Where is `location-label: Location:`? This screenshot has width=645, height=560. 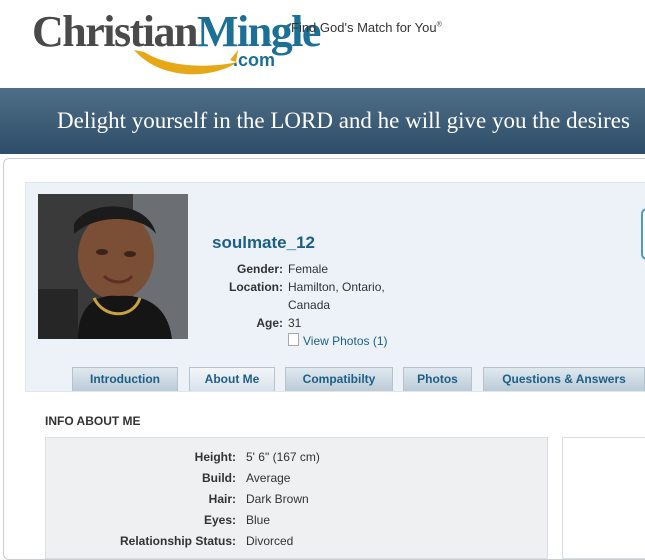
location-label: Location: is located at coordinates (256, 287).